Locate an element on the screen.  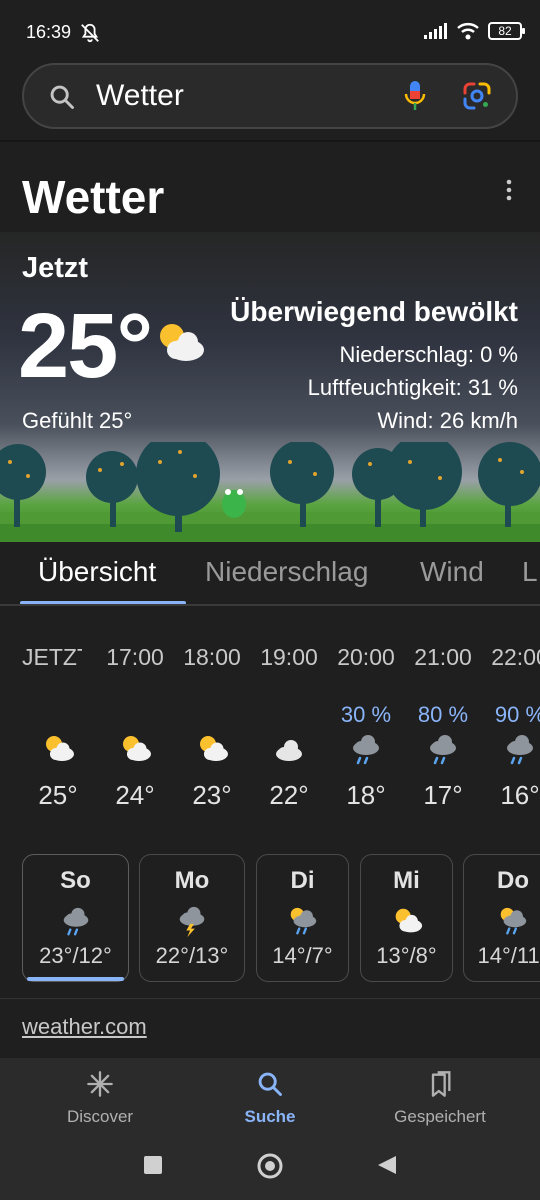
day-name: Di is located at coordinates (302, 880).